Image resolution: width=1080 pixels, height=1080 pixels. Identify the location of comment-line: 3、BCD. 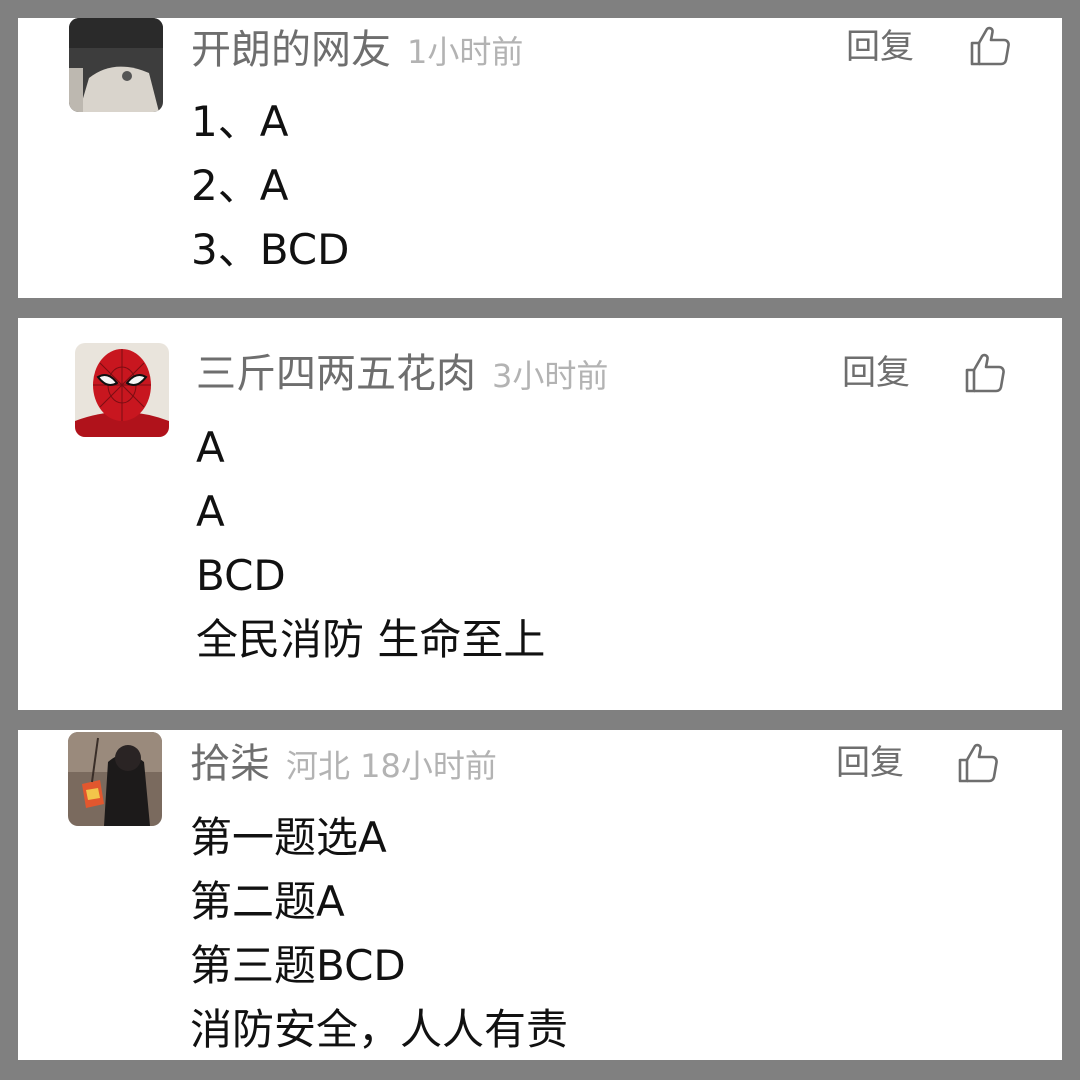
(270, 249).